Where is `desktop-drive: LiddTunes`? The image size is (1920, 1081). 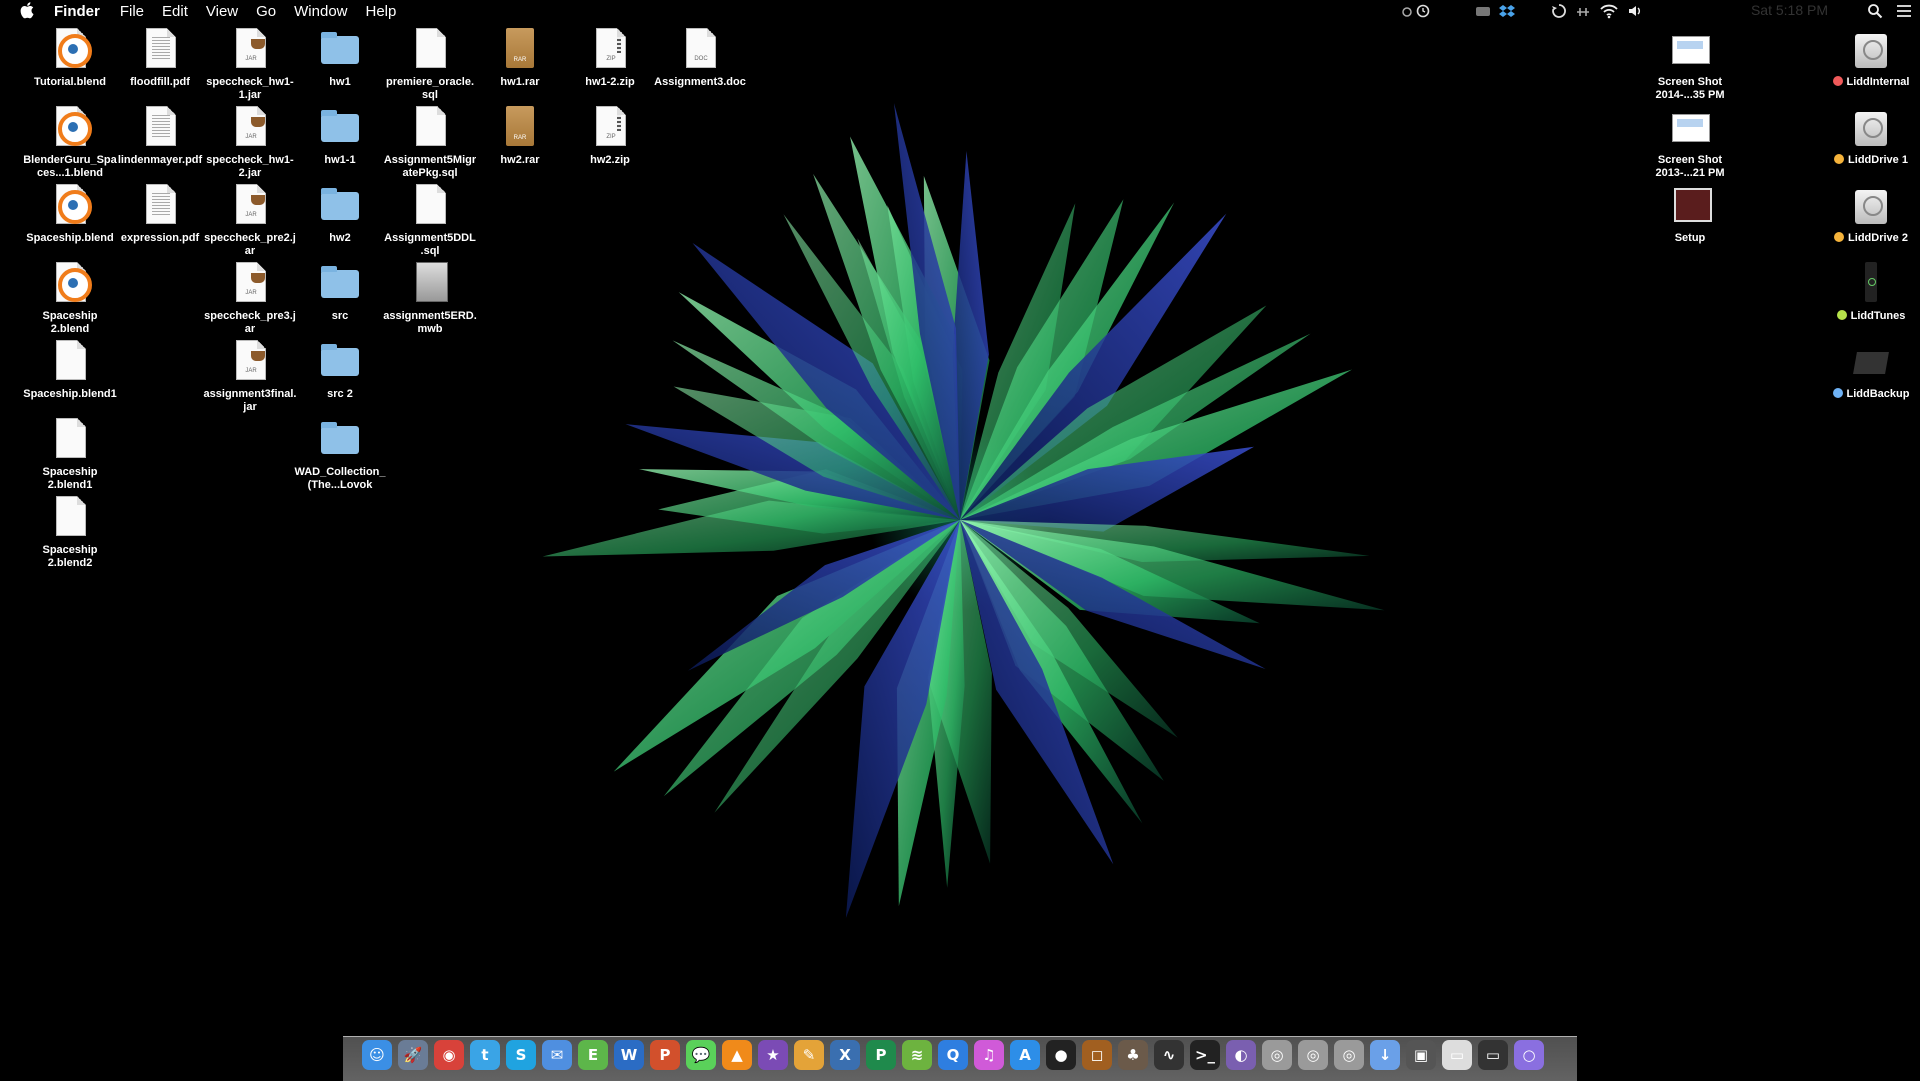
desktop-drive: LiddTunes is located at coordinates (1871, 292).